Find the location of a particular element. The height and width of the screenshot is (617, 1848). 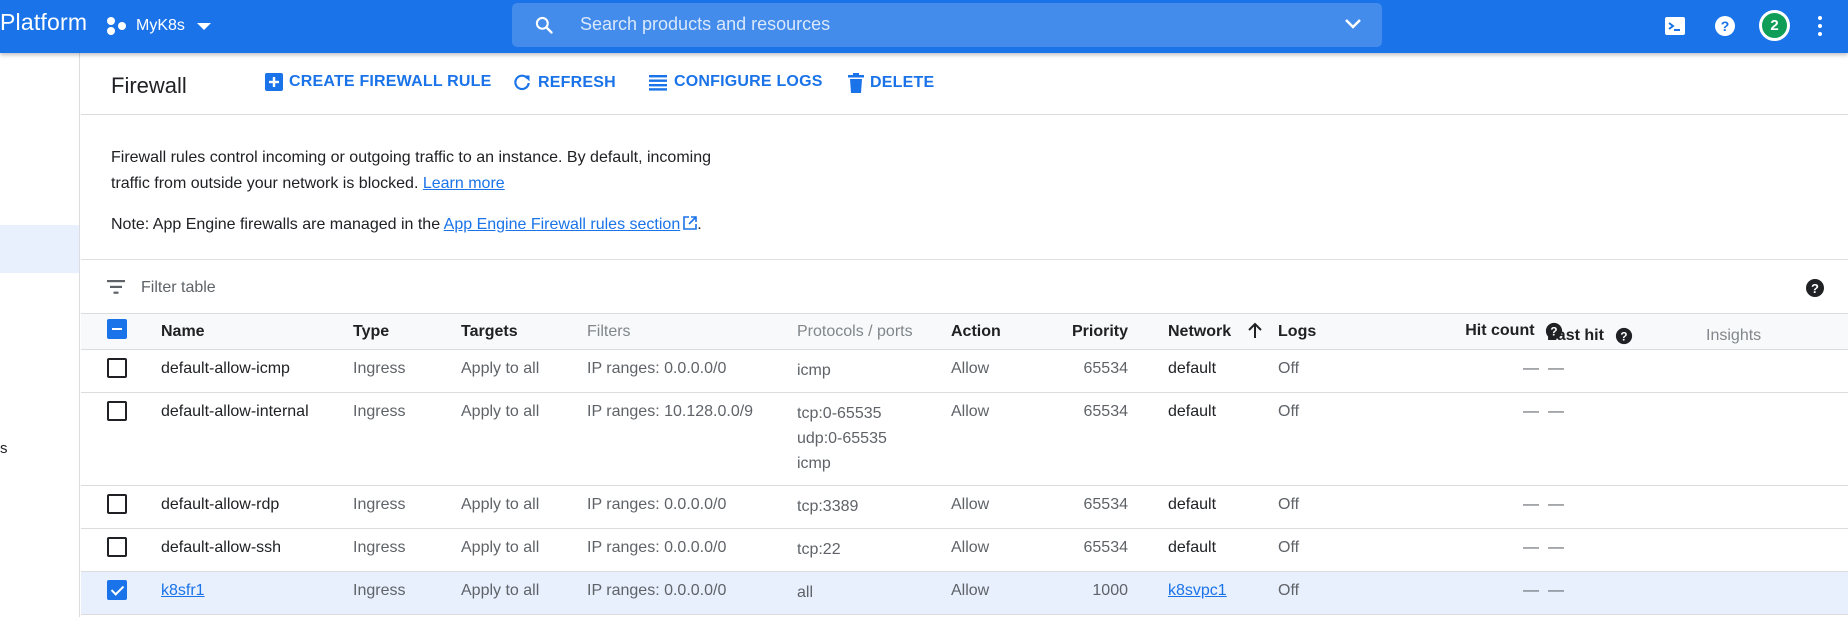

protocol-entry: tcp:22 is located at coordinates (819, 549).